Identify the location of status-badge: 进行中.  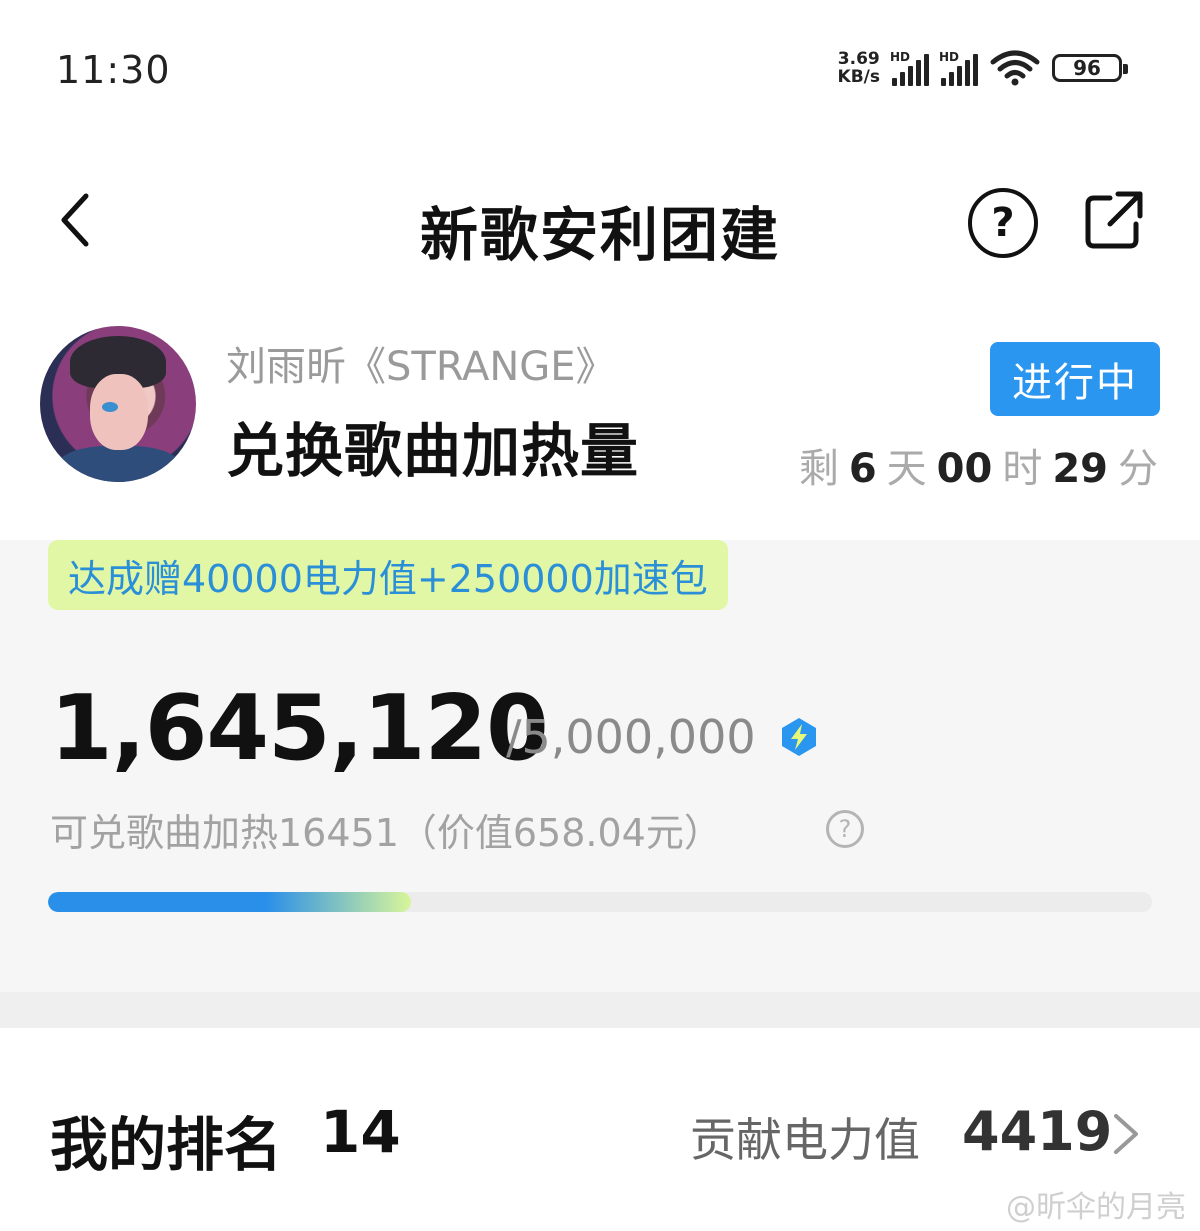
(1075, 379).